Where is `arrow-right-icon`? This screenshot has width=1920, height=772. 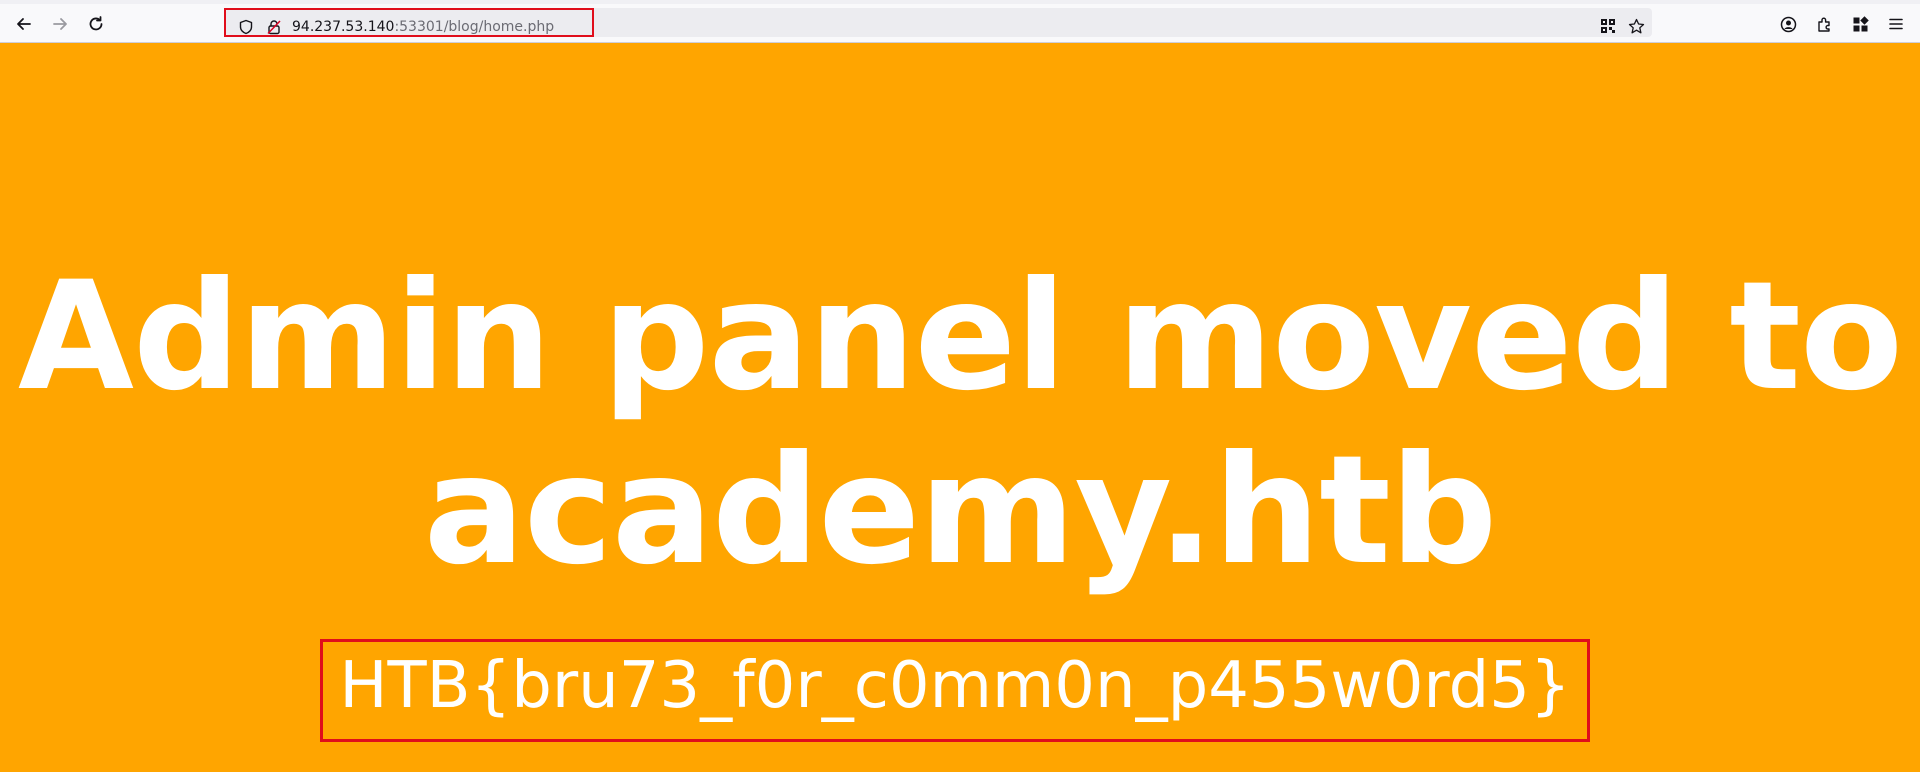
arrow-right-icon is located at coordinates (60, 24).